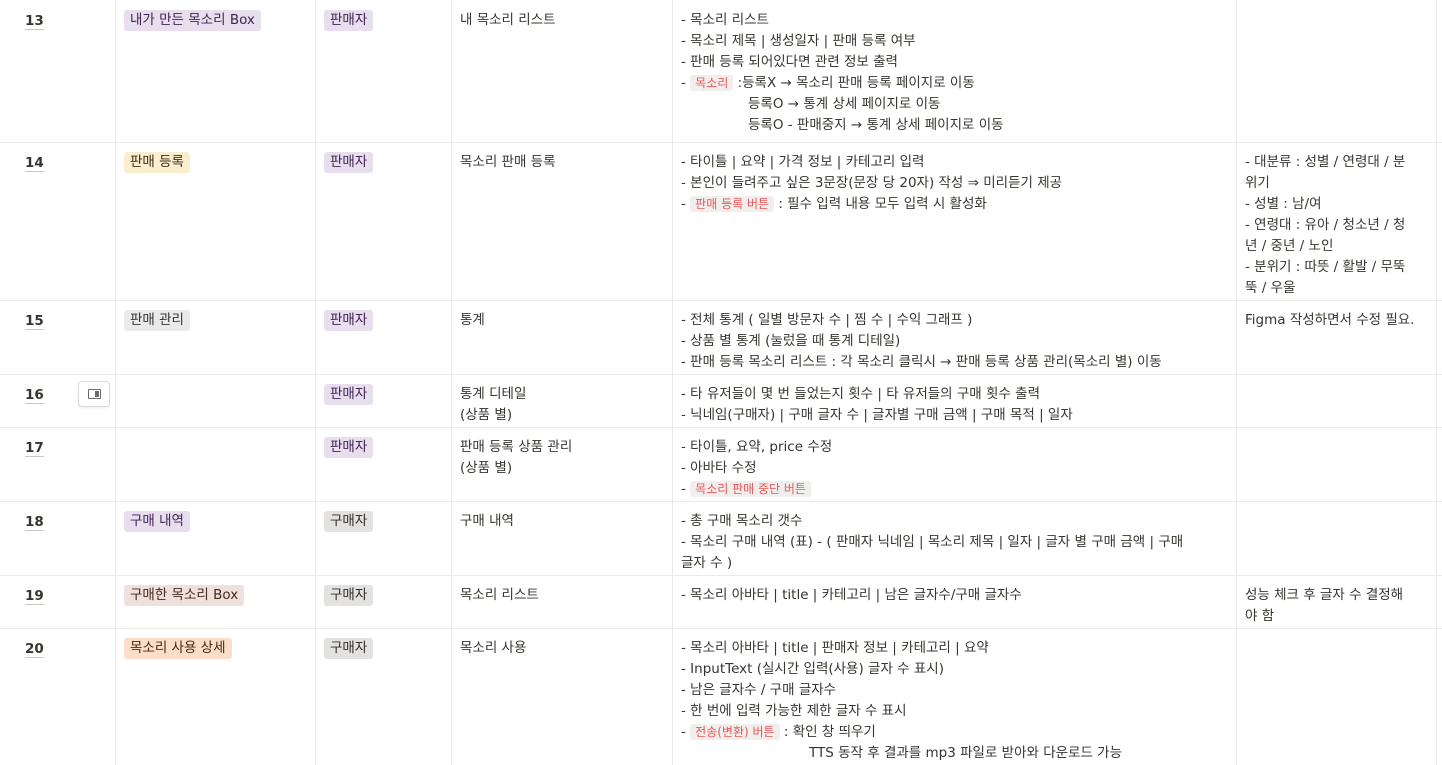  I want to click on category-tag: 판매 등록, so click(157, 162).